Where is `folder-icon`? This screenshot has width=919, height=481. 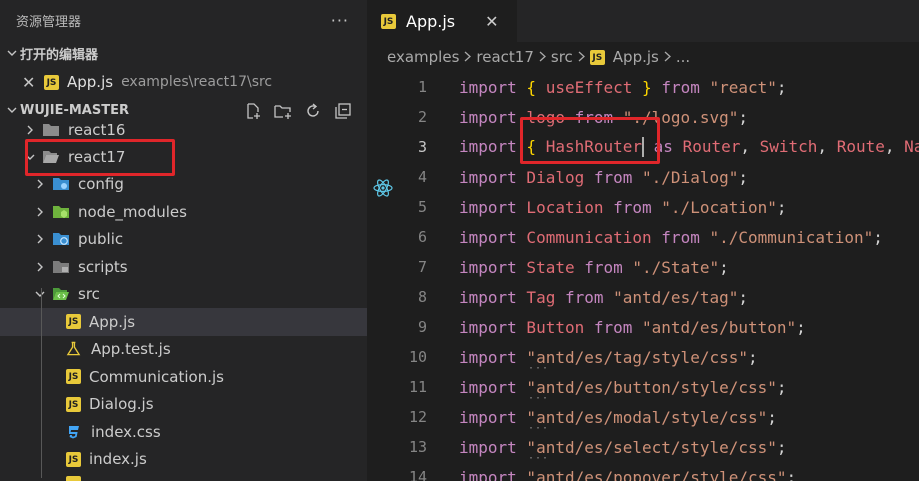
folder-icon is located at coordinates (51, 130).